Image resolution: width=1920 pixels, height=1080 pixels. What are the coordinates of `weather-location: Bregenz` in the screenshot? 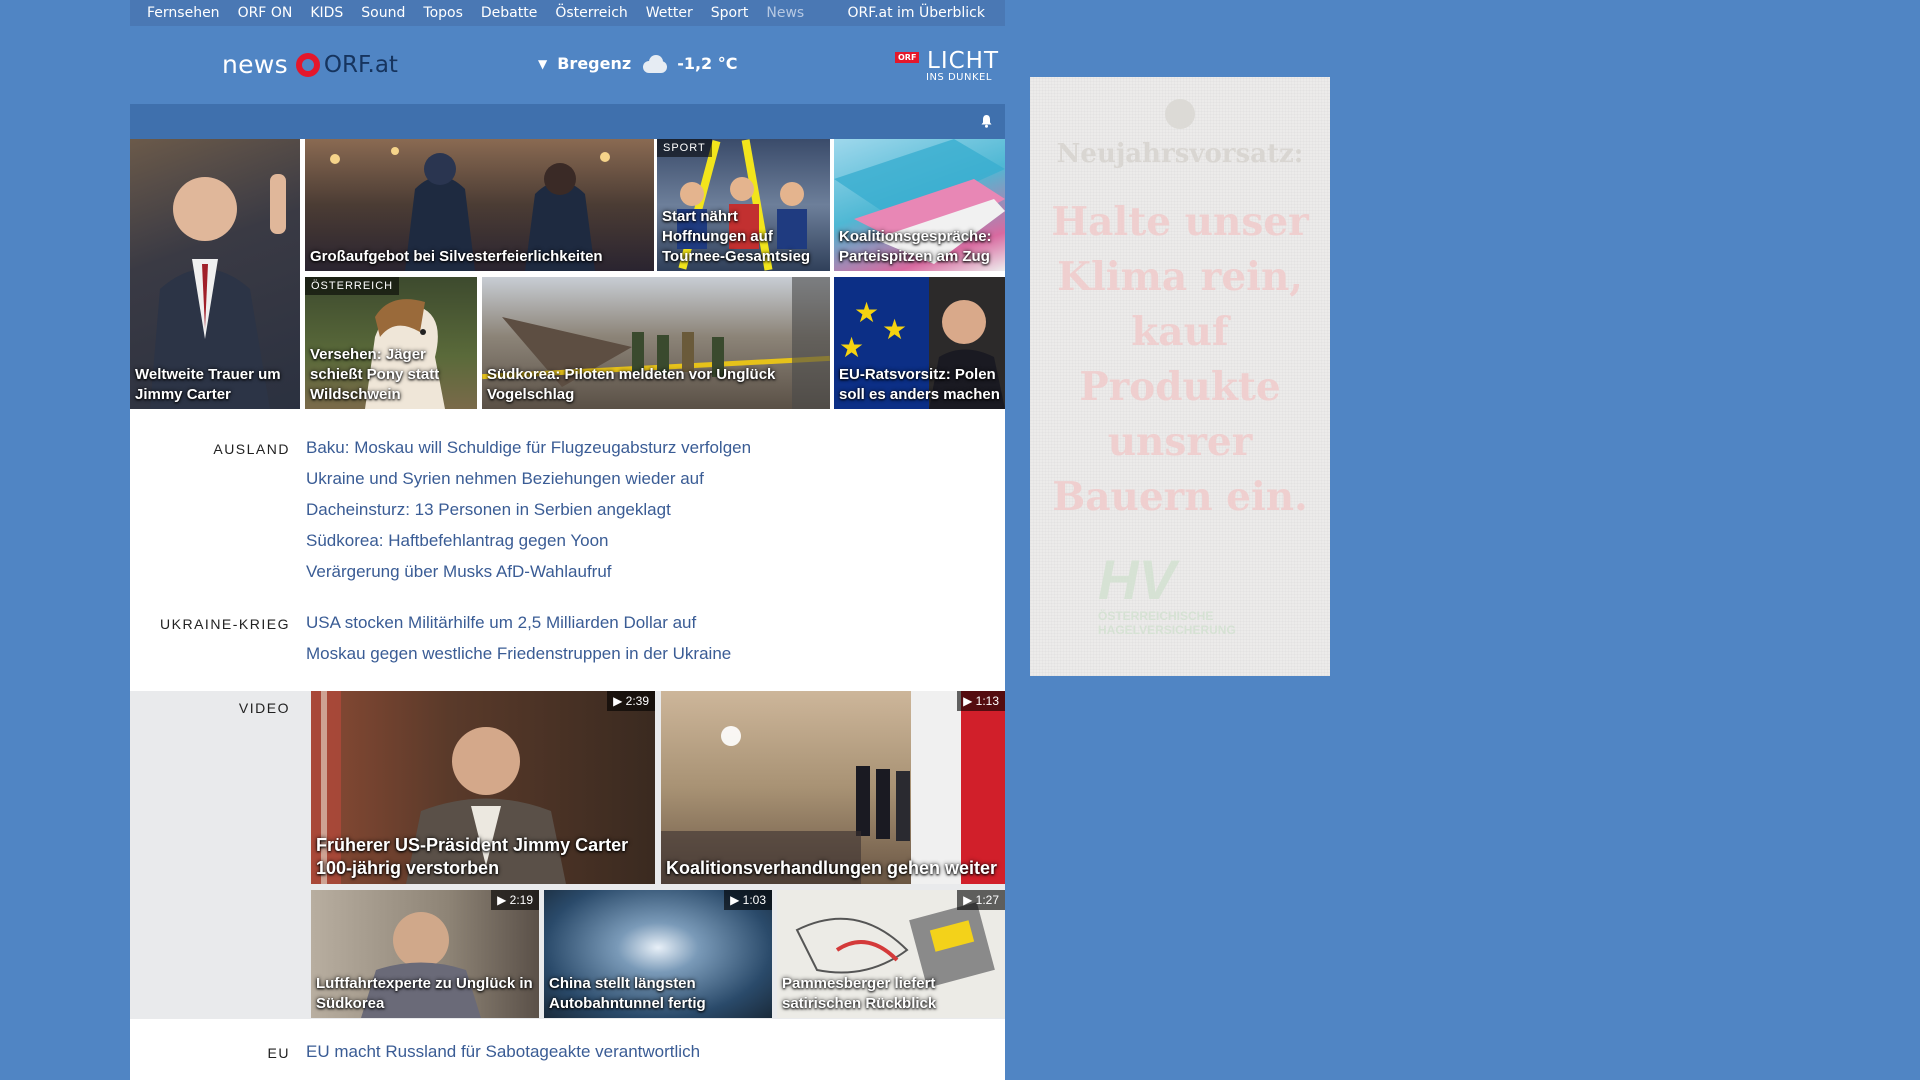 It's located at (594, 63).